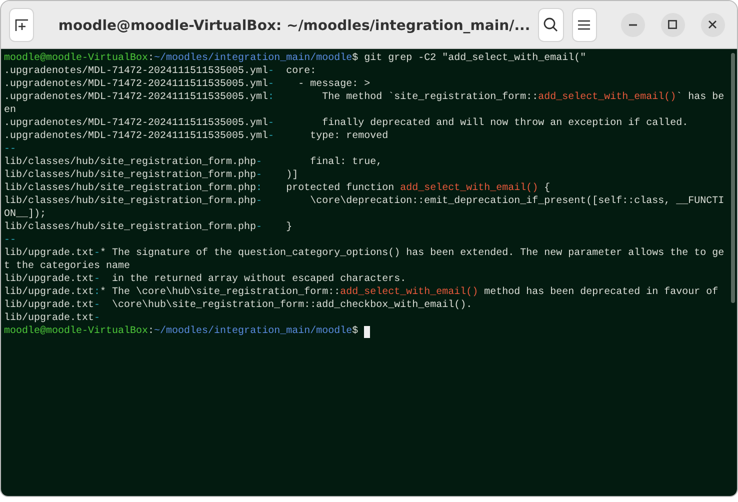  Describe the element at coordinates (205, 279) in the screenshot. I see `terminal-line: lib/upgrade.txt- in the returned array without escaped characters.` at that location.